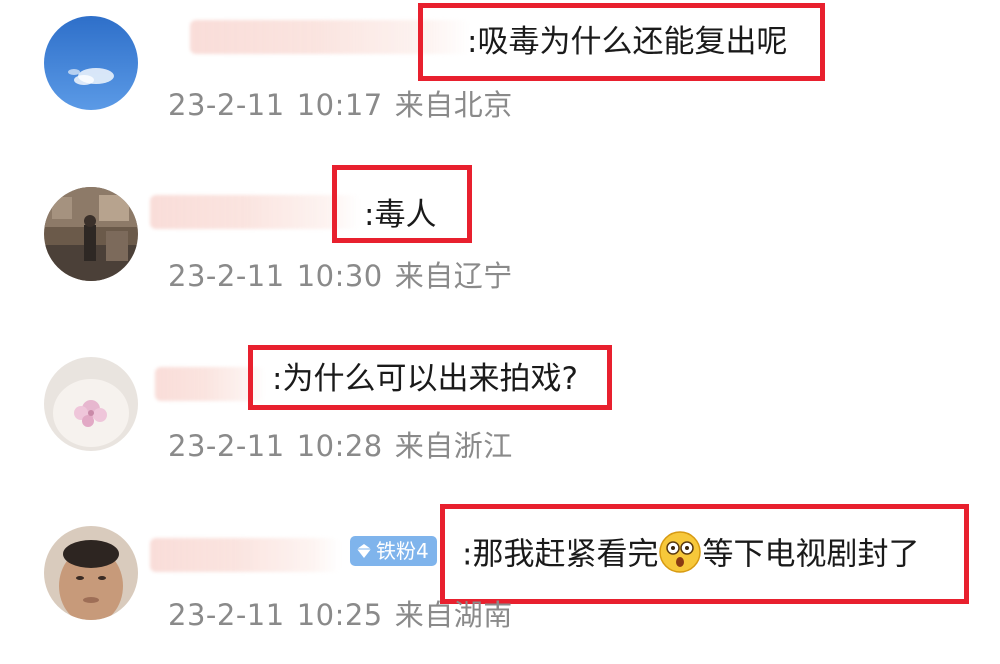  I want to click on comment-location: 来自辽宁, so click(453, 276).